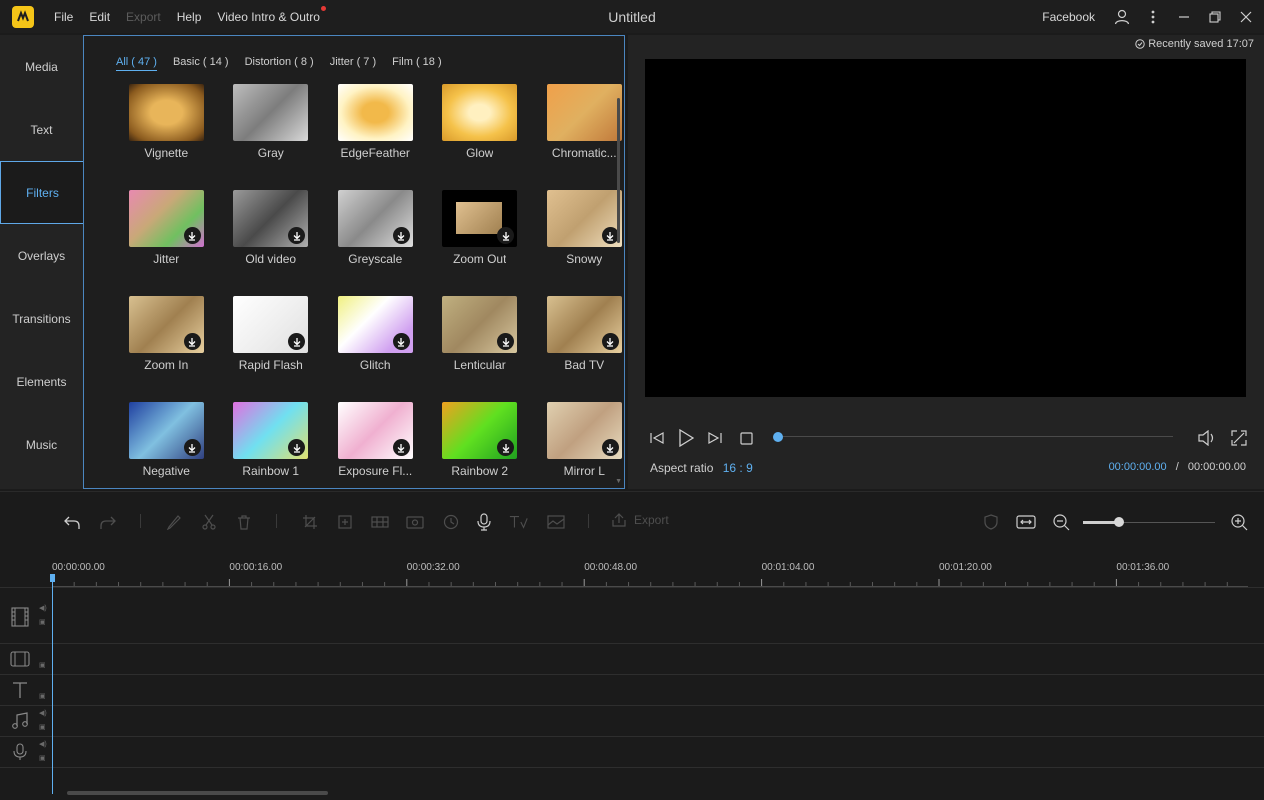 The width and height of the screenshot is (1264, 800). I want to click on tab-jitter: Jitter ( 7 ), so click(353, 63).